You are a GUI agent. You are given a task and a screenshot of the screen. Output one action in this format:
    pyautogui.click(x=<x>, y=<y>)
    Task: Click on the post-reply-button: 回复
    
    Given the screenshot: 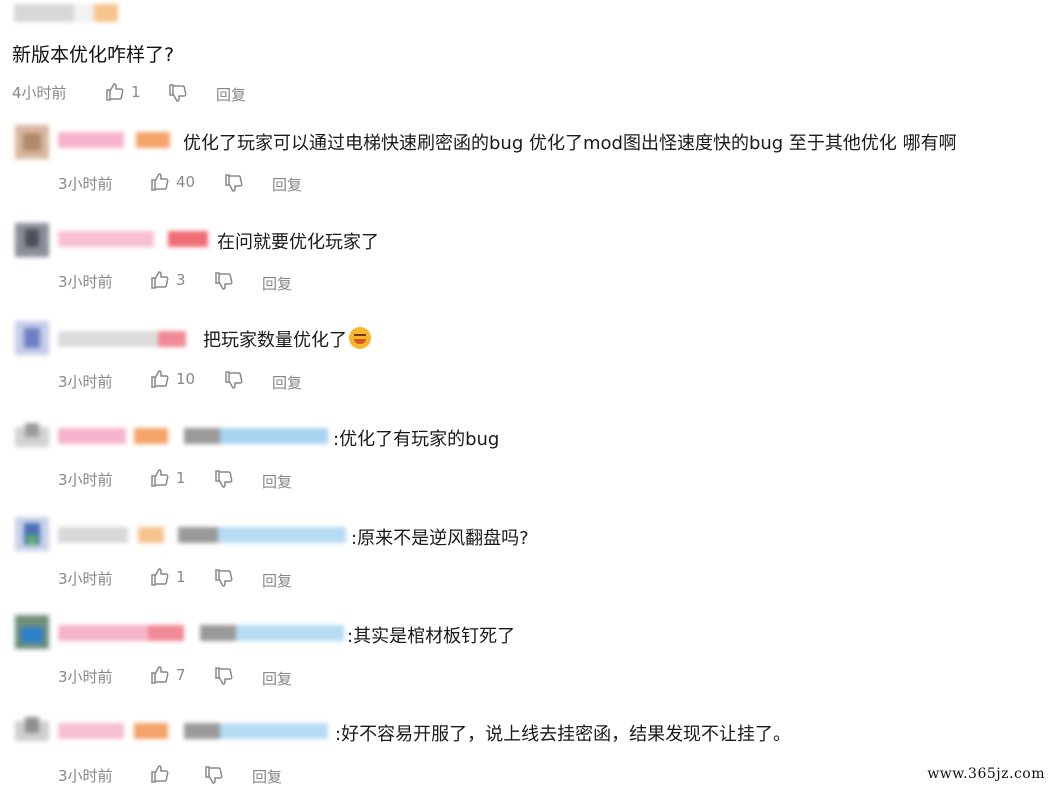 What is the action you would take?
    pyautogui.click(x=231, y=94)
    